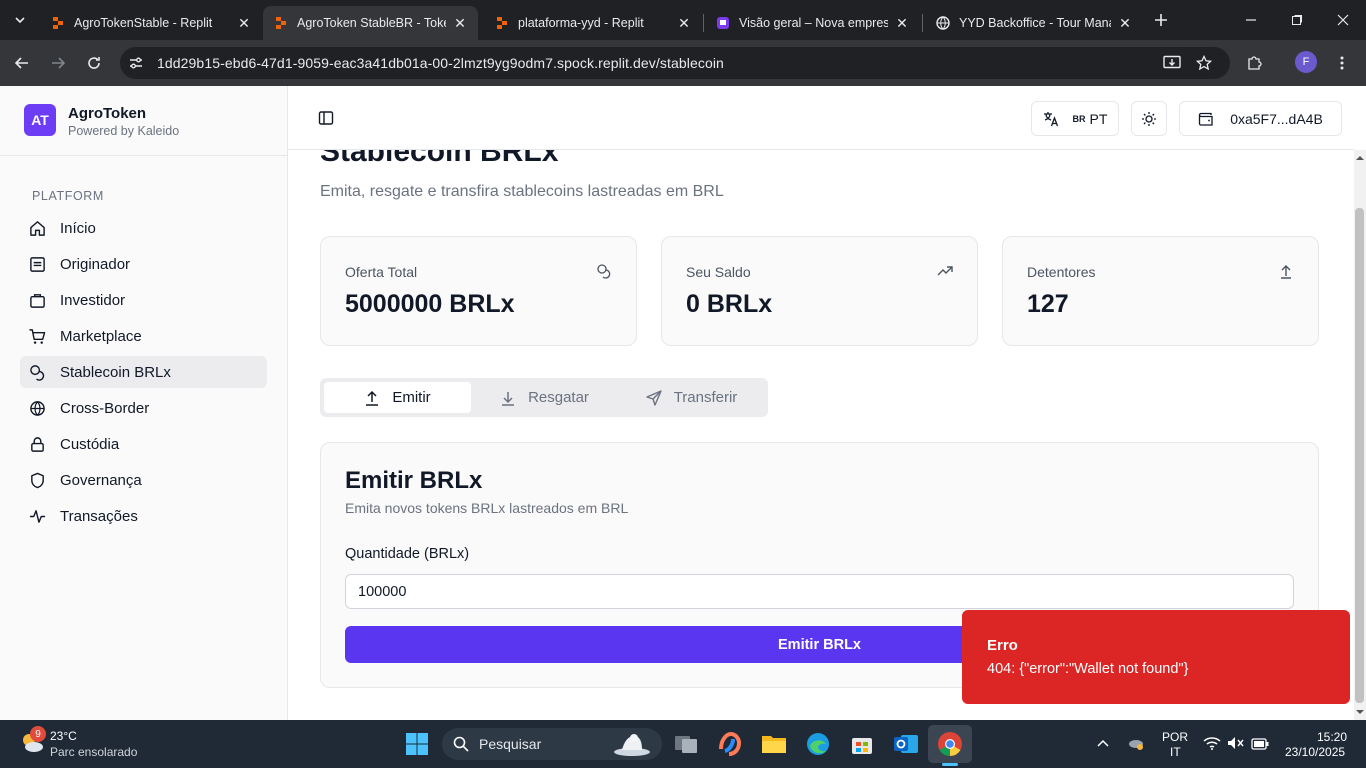  What do you see at coordinates (730, 744) in the screenshot?
I see `copilot-m365-icon` at bounding box center [730, 744].